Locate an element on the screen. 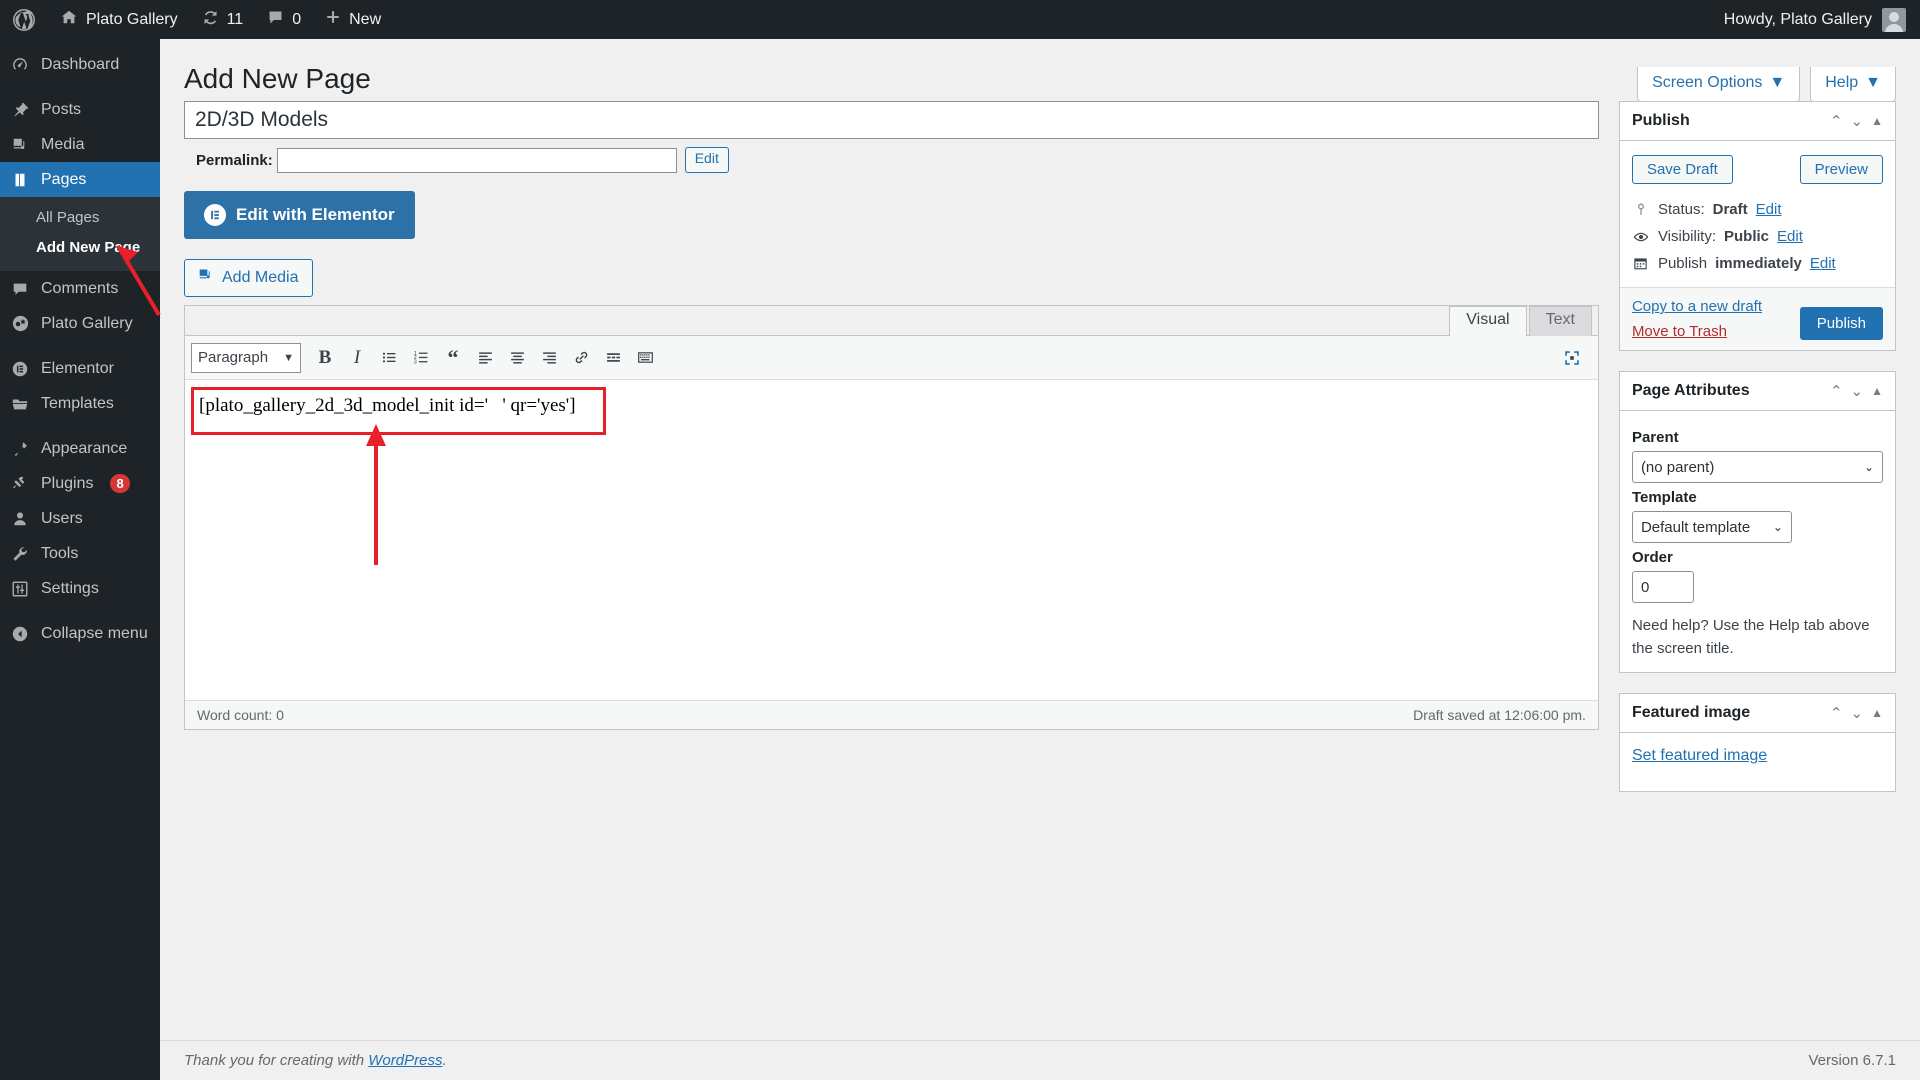  help-button: Help ▼ is located at coordinates (1853, 84).